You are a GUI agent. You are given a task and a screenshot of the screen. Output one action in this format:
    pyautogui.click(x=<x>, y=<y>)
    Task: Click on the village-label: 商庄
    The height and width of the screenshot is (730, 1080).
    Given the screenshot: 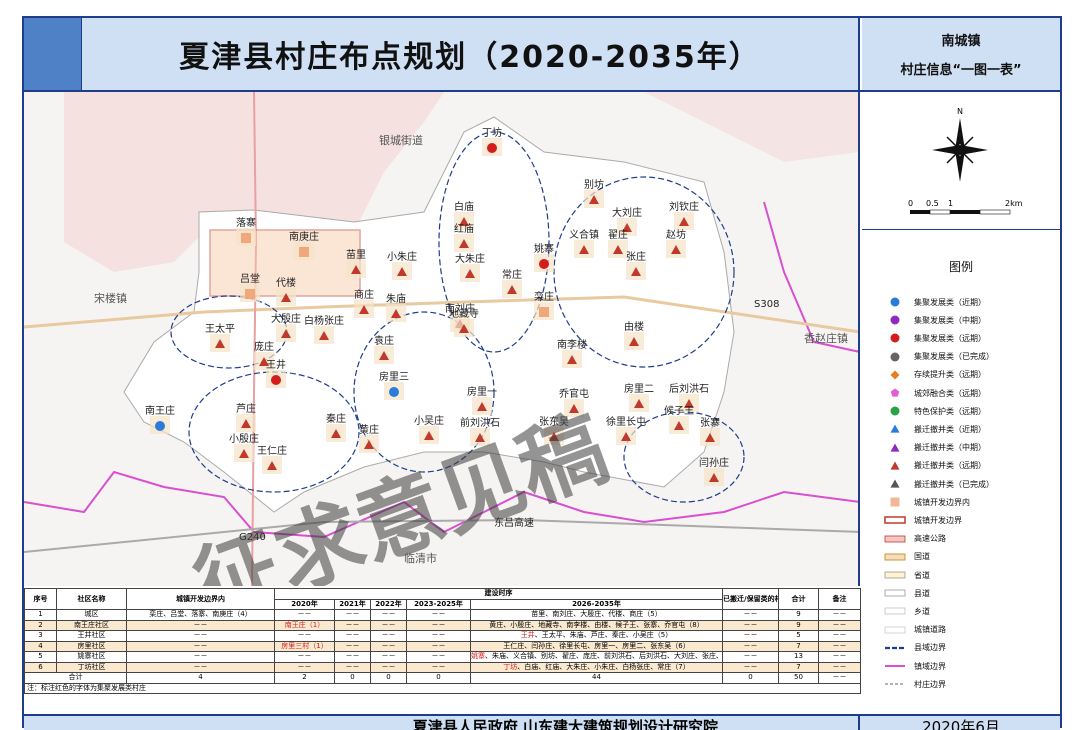 What is the action you would take?
    pyautogui.click(x=364, y=294)
    